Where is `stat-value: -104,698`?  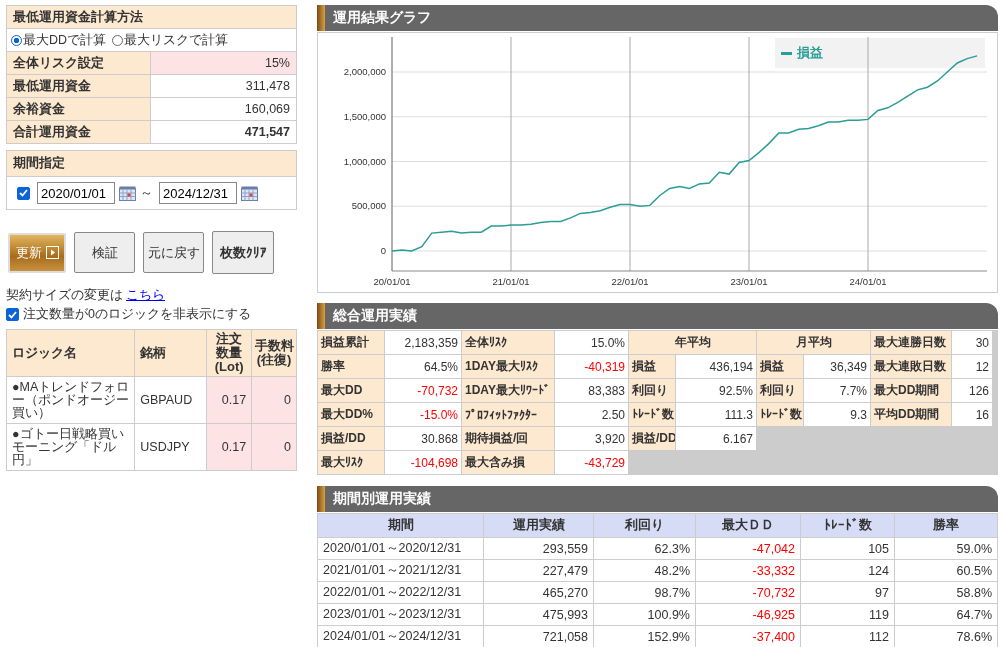
stat-value: -104,698 is located at coordinates (423, 462).